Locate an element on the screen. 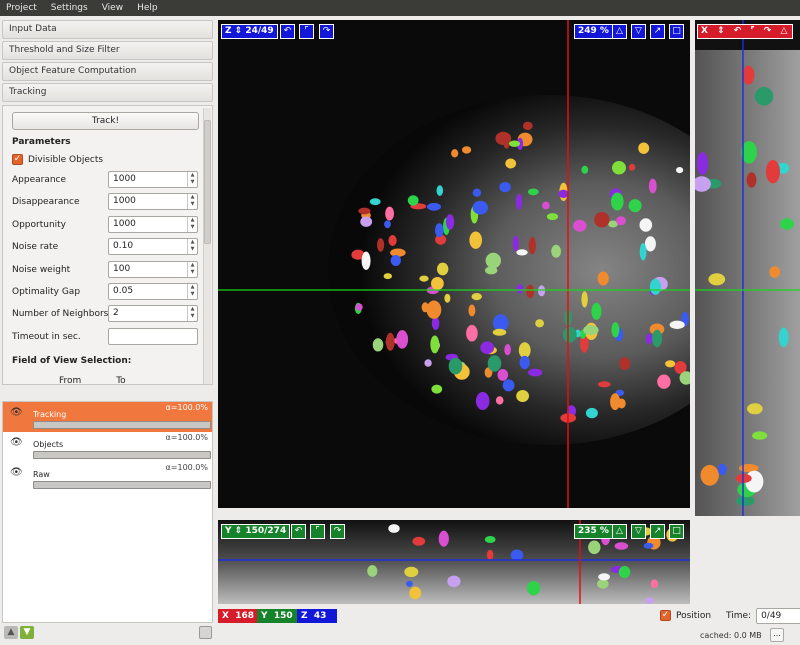  layer-raw: 👁 Raw α=100.0% is located at coordinates (107, 477).